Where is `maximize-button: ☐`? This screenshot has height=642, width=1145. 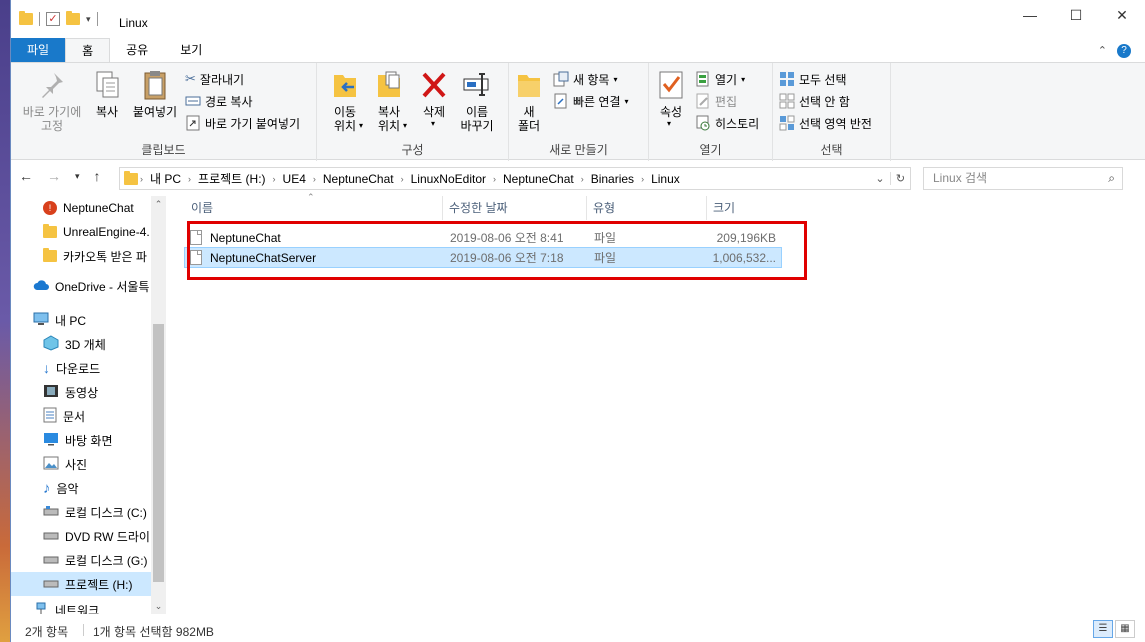
maximize-button: ☐ is located at coordinates (1076, 15).